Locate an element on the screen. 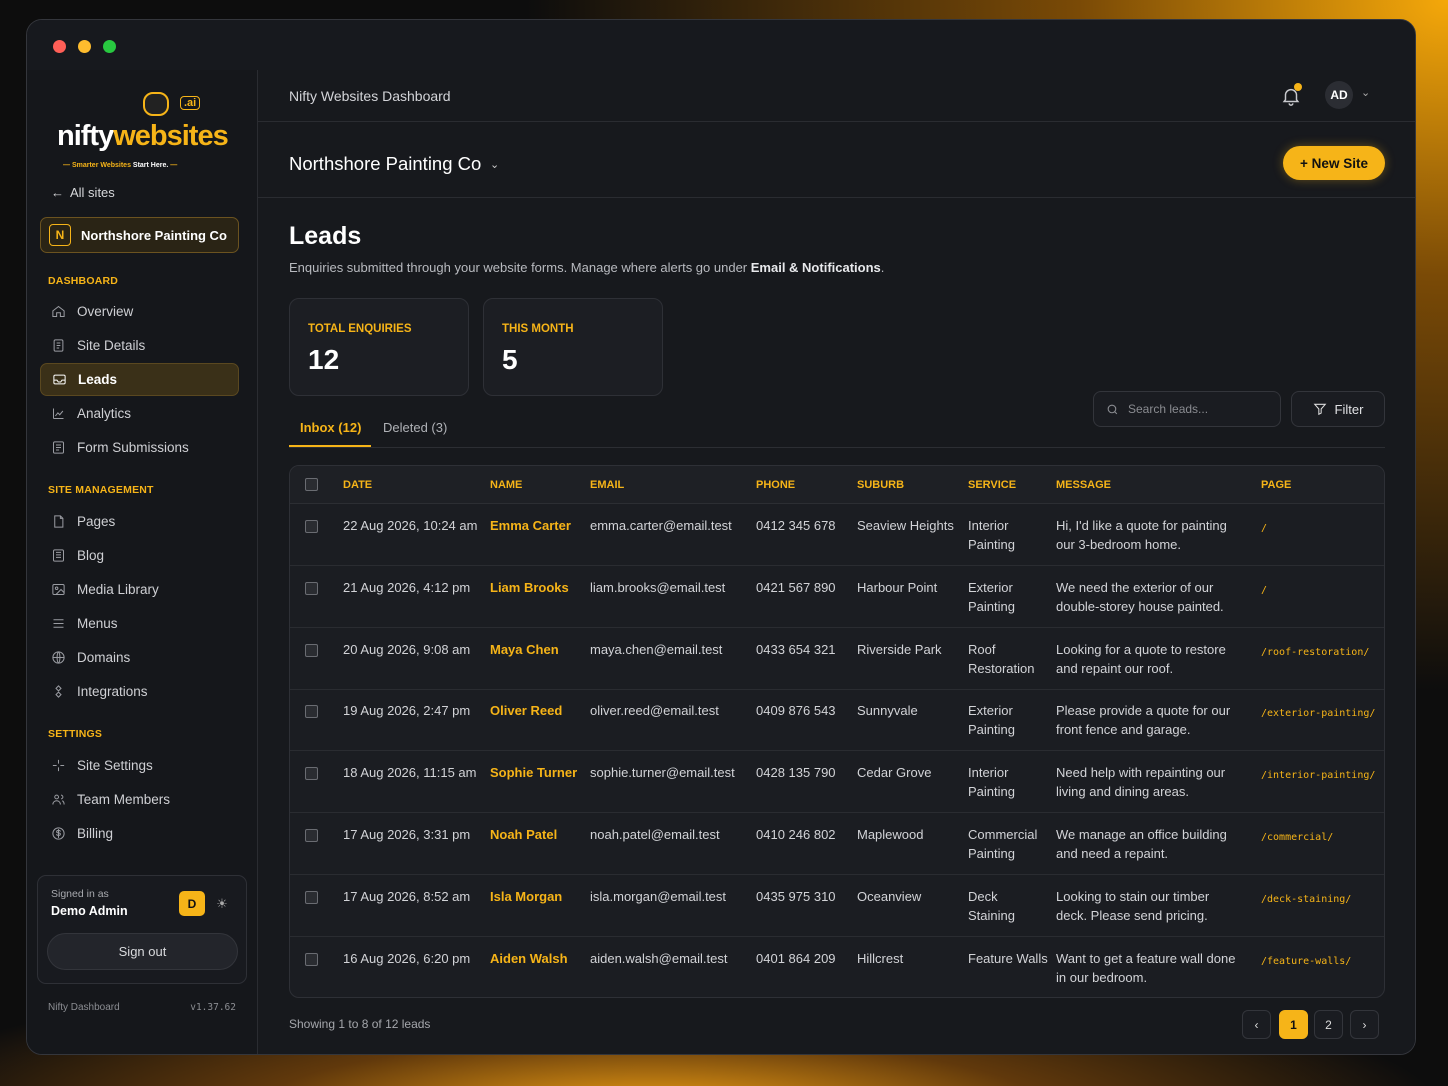  sidebar-item-media-library: Media Library is located at coordinates (139, 589).